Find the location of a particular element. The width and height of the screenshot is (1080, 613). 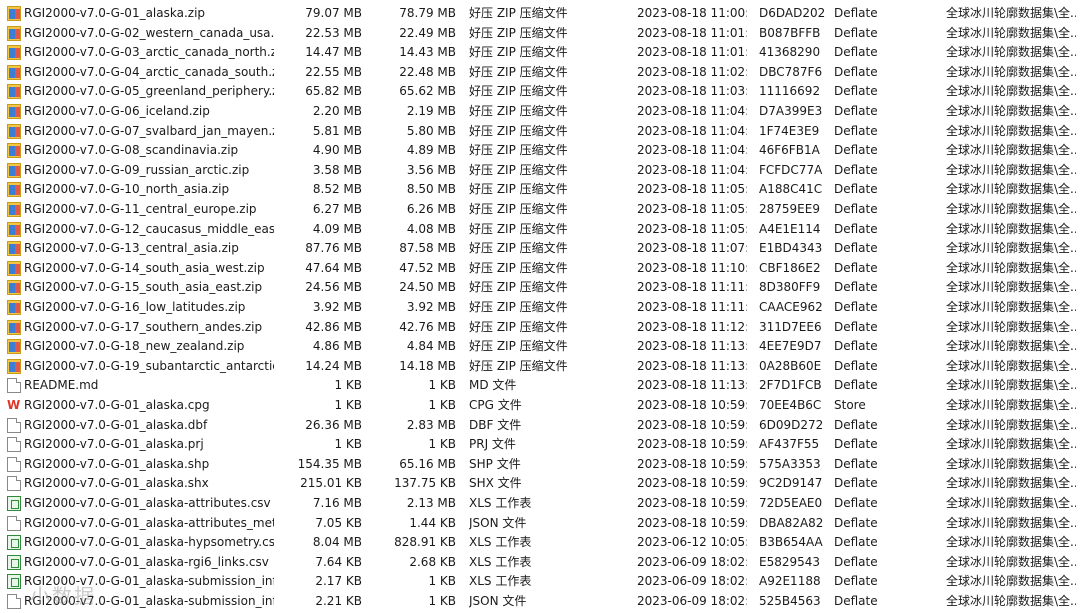

spreadsheet-icon is located at coordinates (14, 543).